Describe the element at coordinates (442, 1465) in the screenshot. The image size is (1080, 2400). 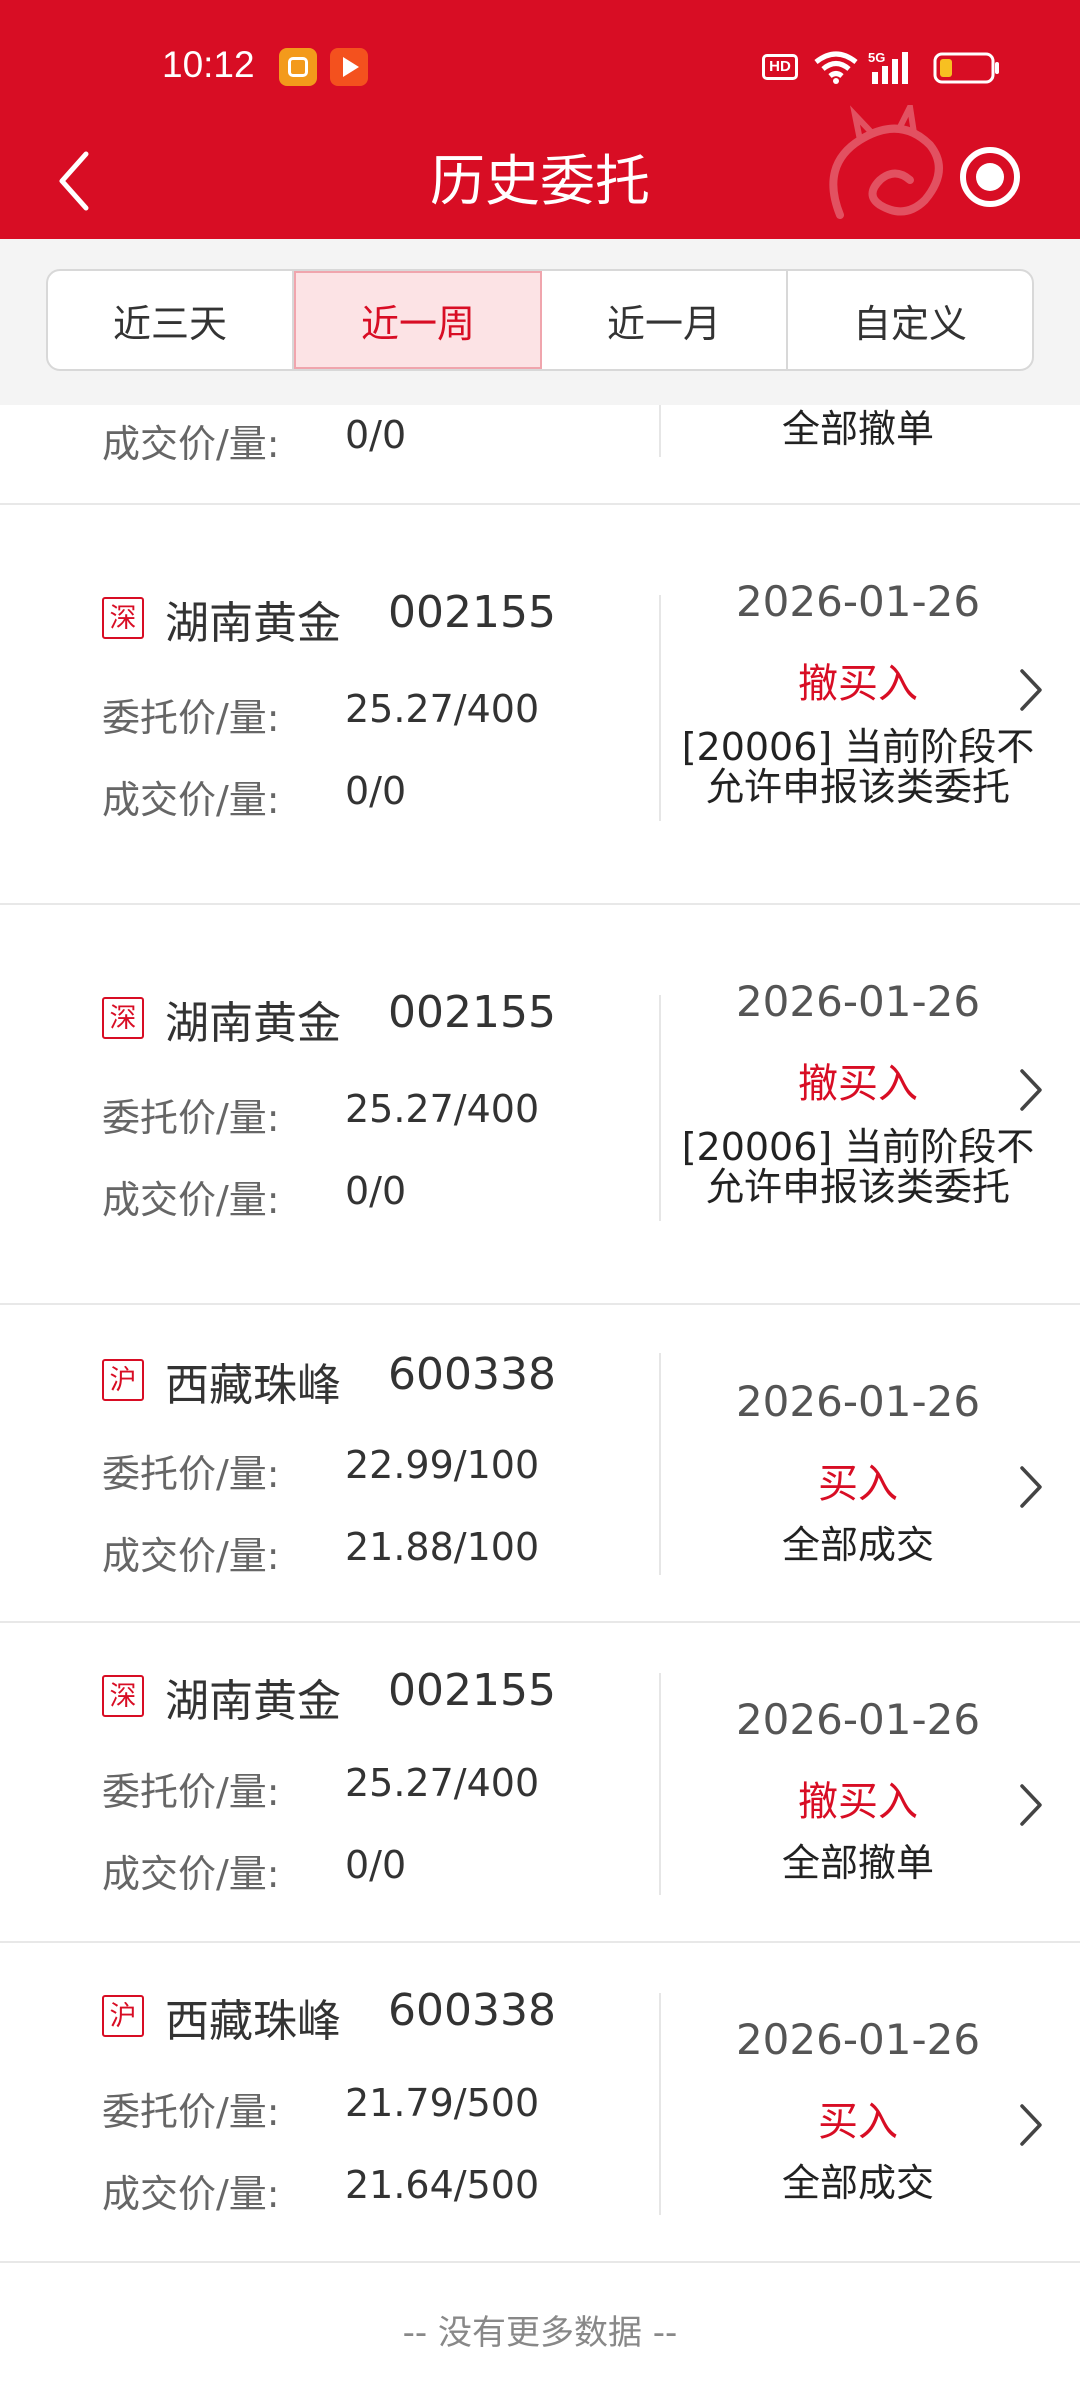
I see `order-value: 22.99/100` at that location.